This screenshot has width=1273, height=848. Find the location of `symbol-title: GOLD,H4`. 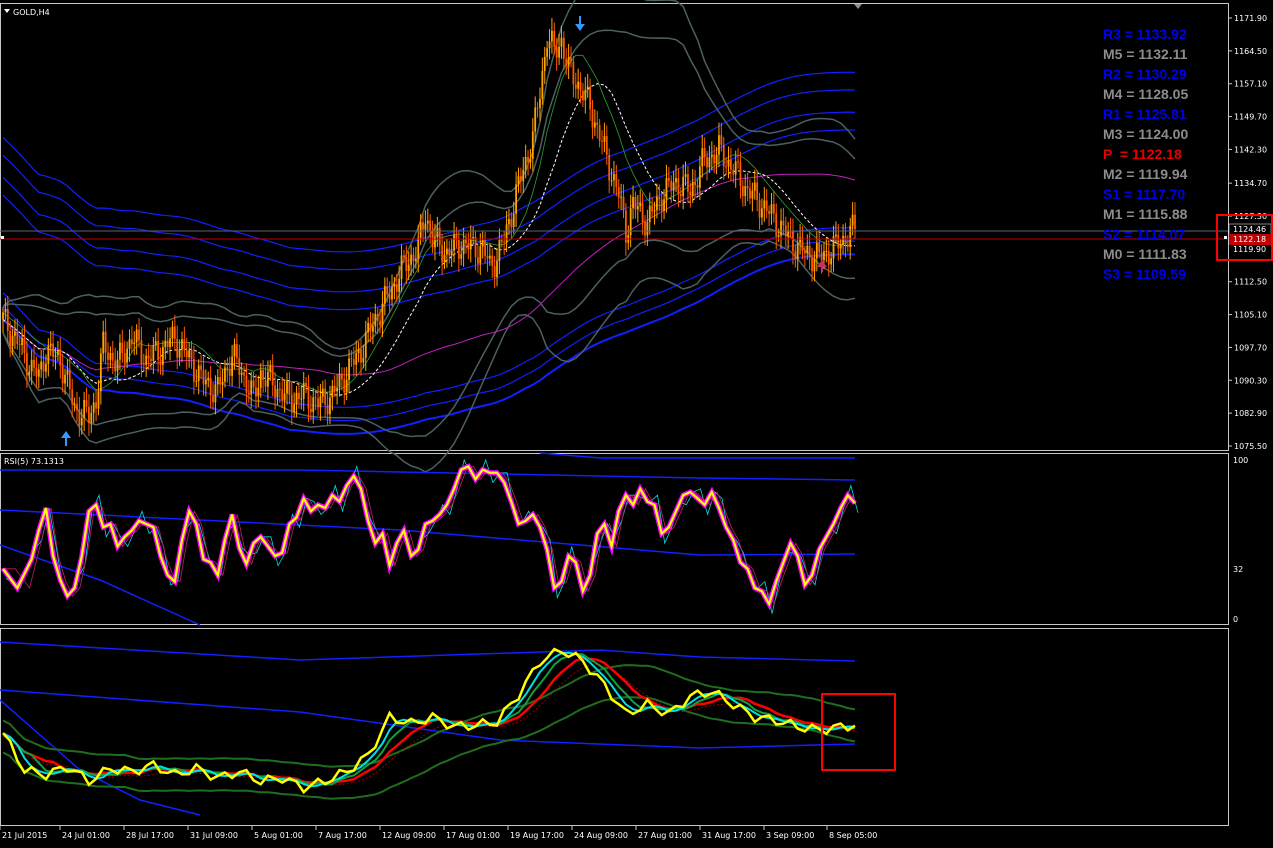

symbol-title: GOLD,H4 is located at coordinates (31, 12).